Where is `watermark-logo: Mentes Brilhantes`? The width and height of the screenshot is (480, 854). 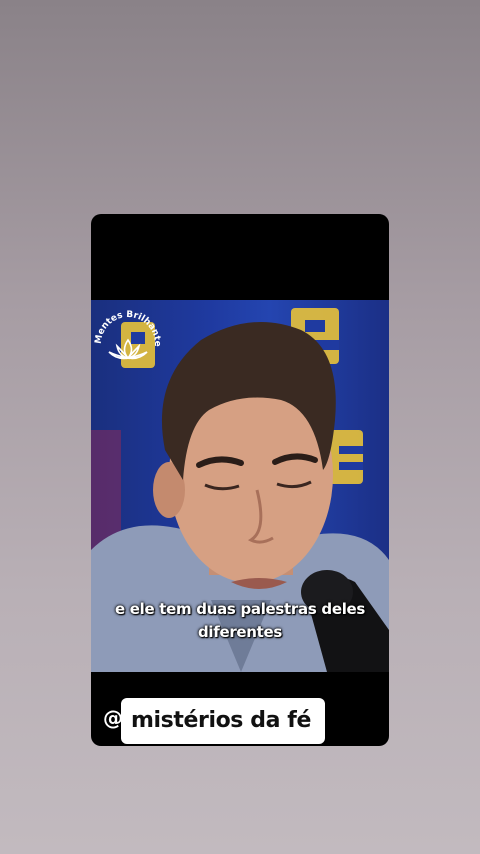
watermark-logo: Mentes Brilhantes is located at coordinates (126, 330).